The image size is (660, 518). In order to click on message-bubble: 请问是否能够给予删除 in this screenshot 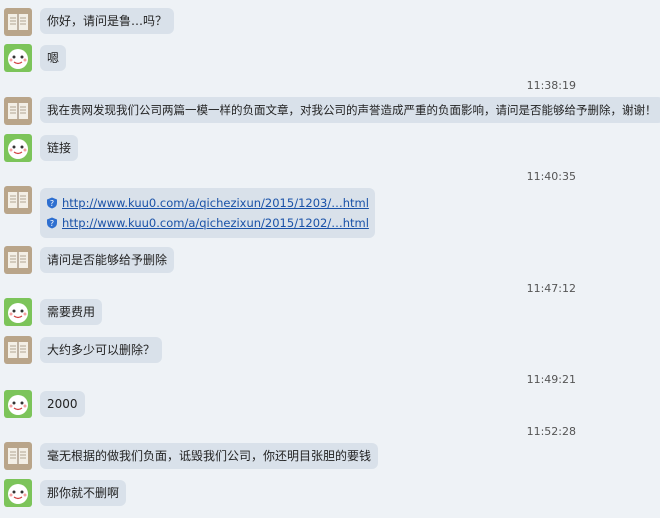, I will do `click(107, 260)`.